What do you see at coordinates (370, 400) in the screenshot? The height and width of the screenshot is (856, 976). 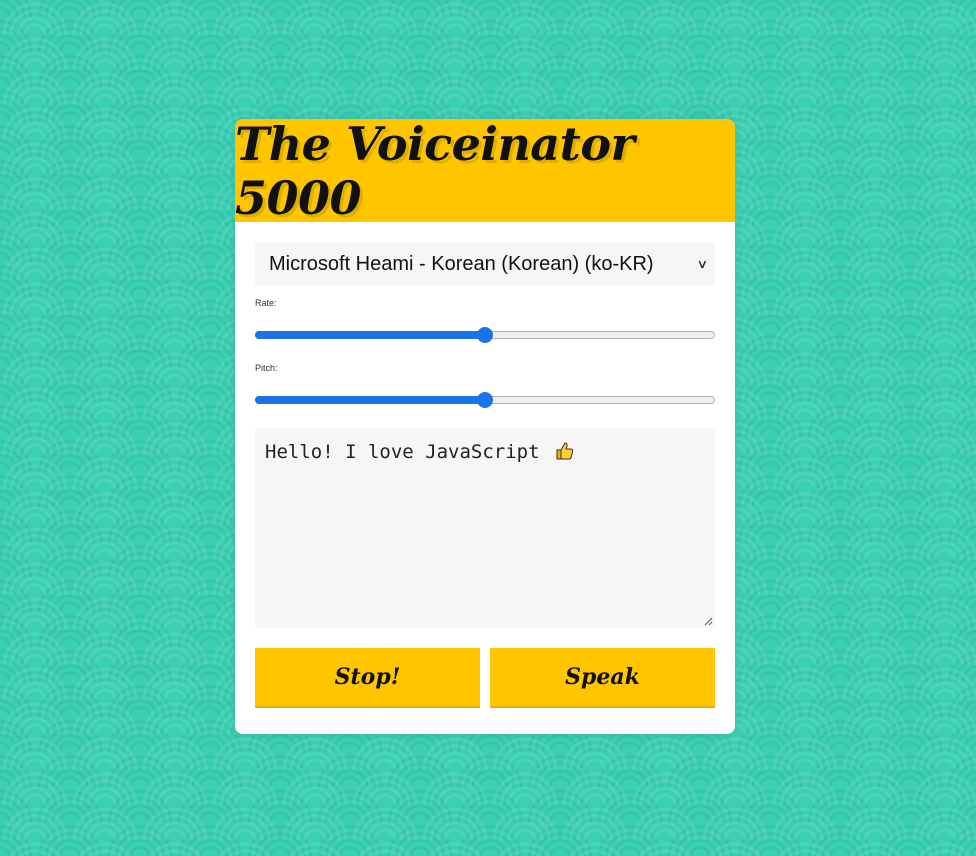 I see `pitch-slider-fill` at bounding box center [370, 400].